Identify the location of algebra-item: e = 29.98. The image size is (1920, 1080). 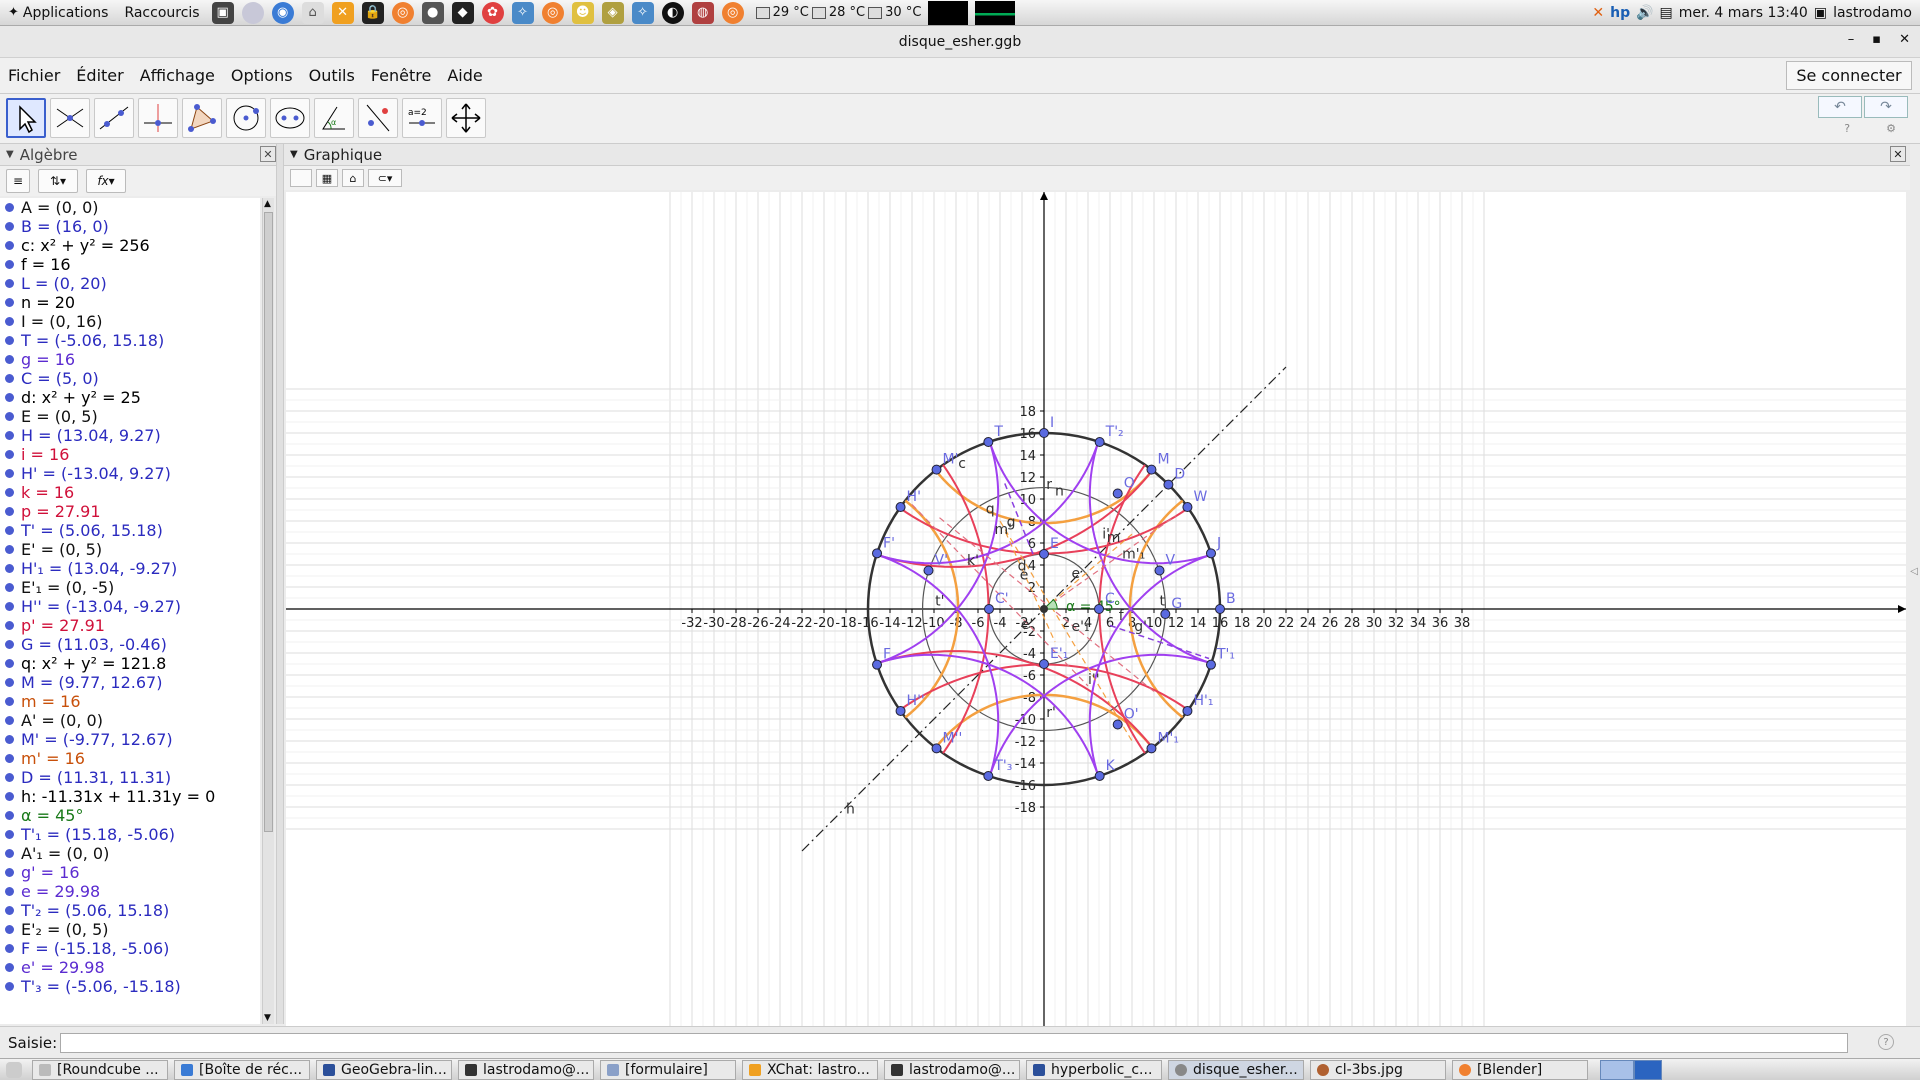
(130, 891).